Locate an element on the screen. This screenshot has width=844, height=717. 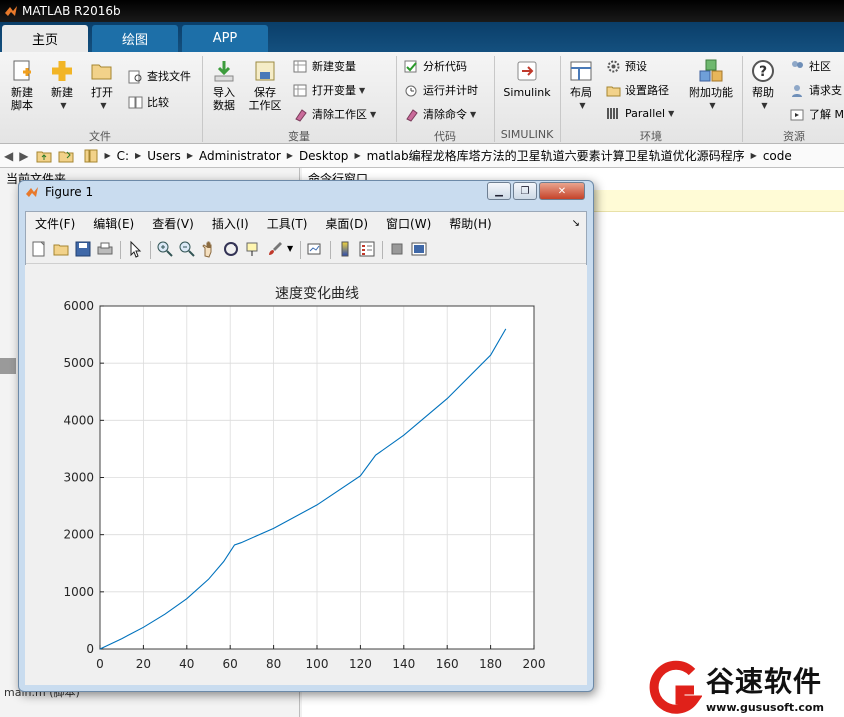
help-button: ? 帮助 ▼ is located at coordinates (763, 85).